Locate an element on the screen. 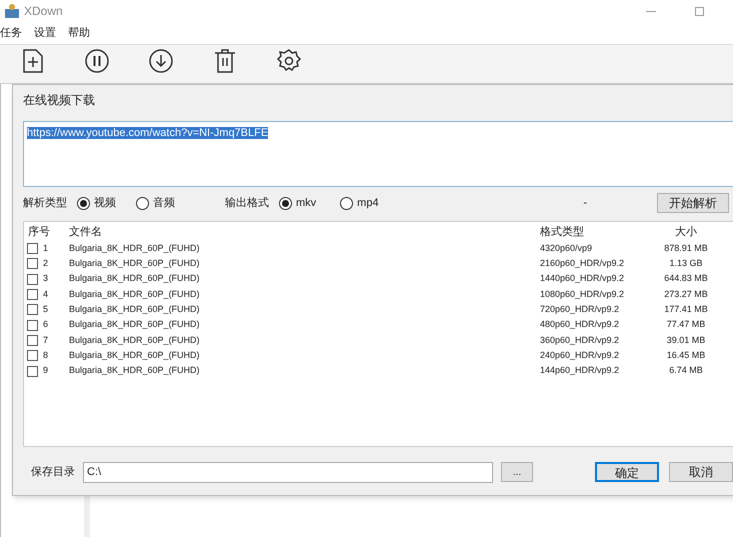 This screenshot has width=733, height=537. format-cell-text: 144p60_HDR/vp9.2 is located at coordinates (579, 371).